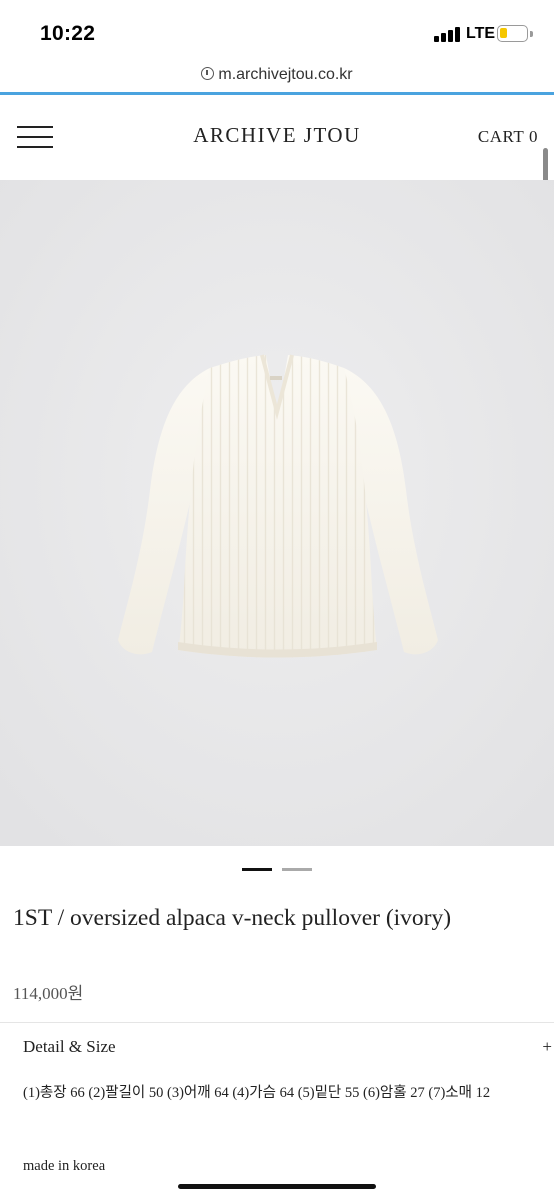 This screenshot has height=1200, width=554. What do you see at coordinates (68, 33) in the screenshot?
I see `status-time: 10:22` at bounding box center [68, 33].